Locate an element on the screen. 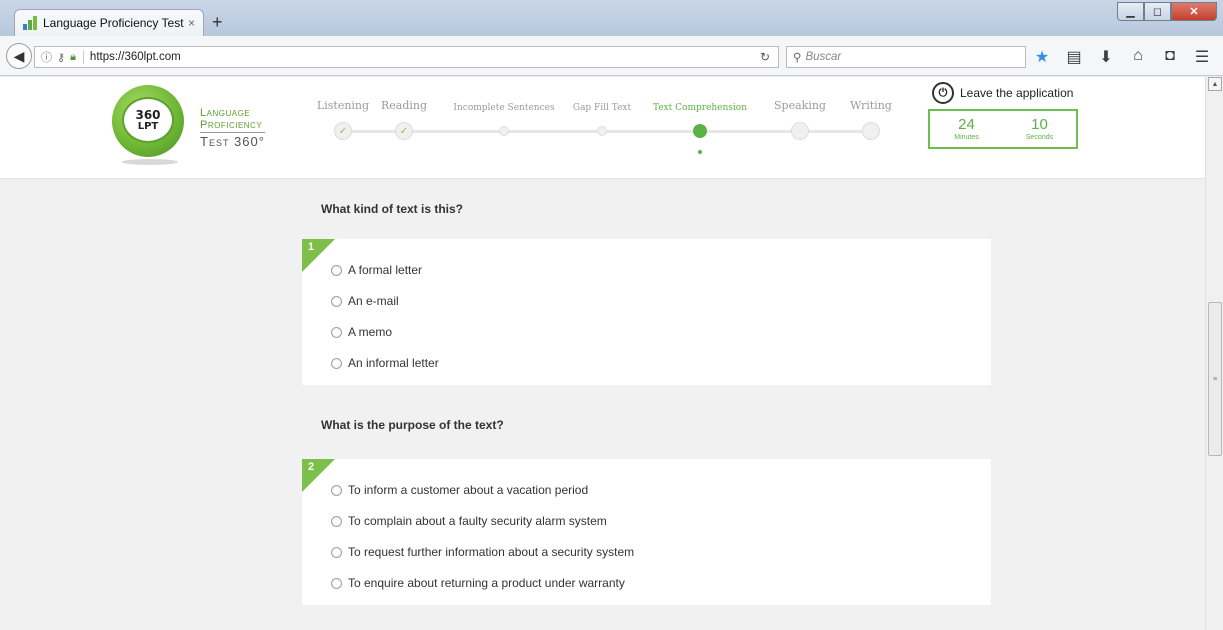  leave-label: Leave the application is located at coordinates (1016, 93).